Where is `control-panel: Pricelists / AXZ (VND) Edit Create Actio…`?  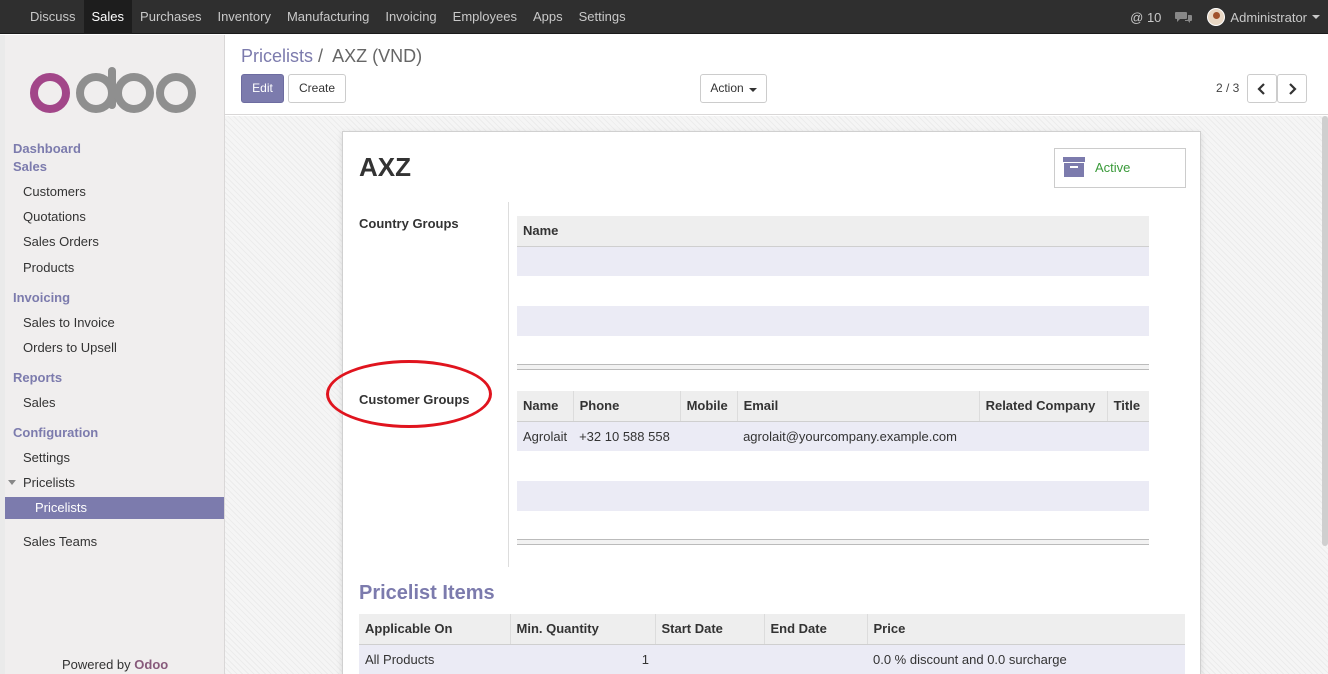
control-panel: Pricelists / AXZ (VND) Edit Create Actio… is located at coordinates (776, 75).